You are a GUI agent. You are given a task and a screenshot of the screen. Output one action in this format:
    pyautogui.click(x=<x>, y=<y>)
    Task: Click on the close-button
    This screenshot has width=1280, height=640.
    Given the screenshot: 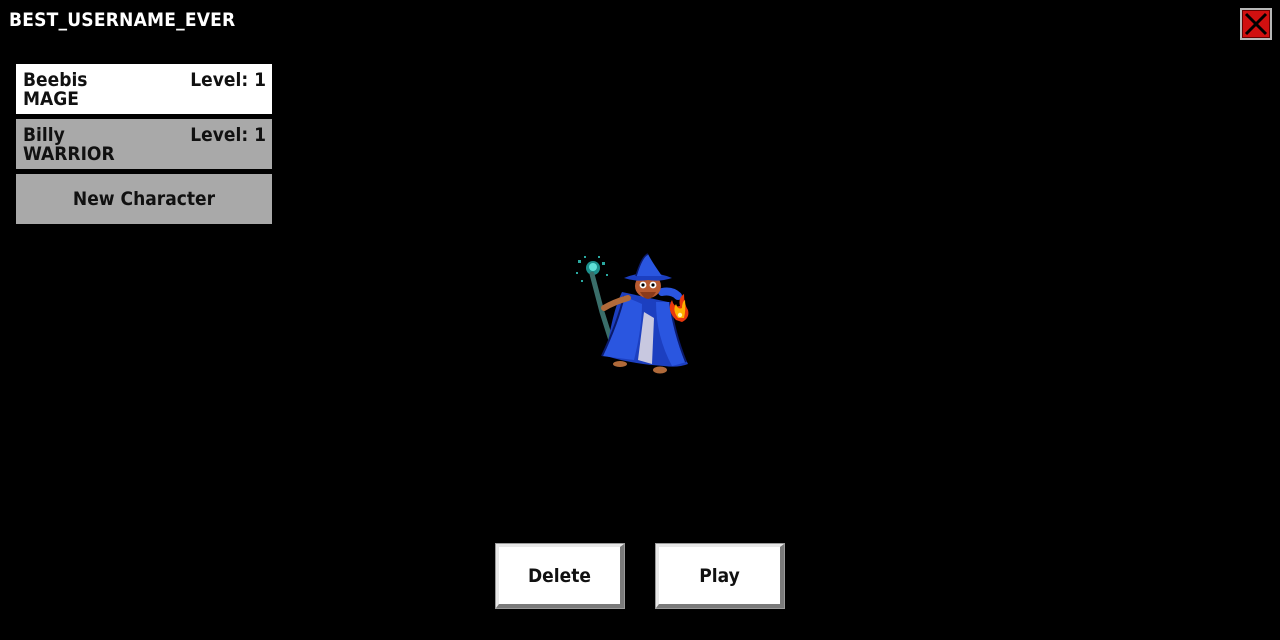 What is the action you would take?
    pyautogui.click(x=1256, y=24)
    